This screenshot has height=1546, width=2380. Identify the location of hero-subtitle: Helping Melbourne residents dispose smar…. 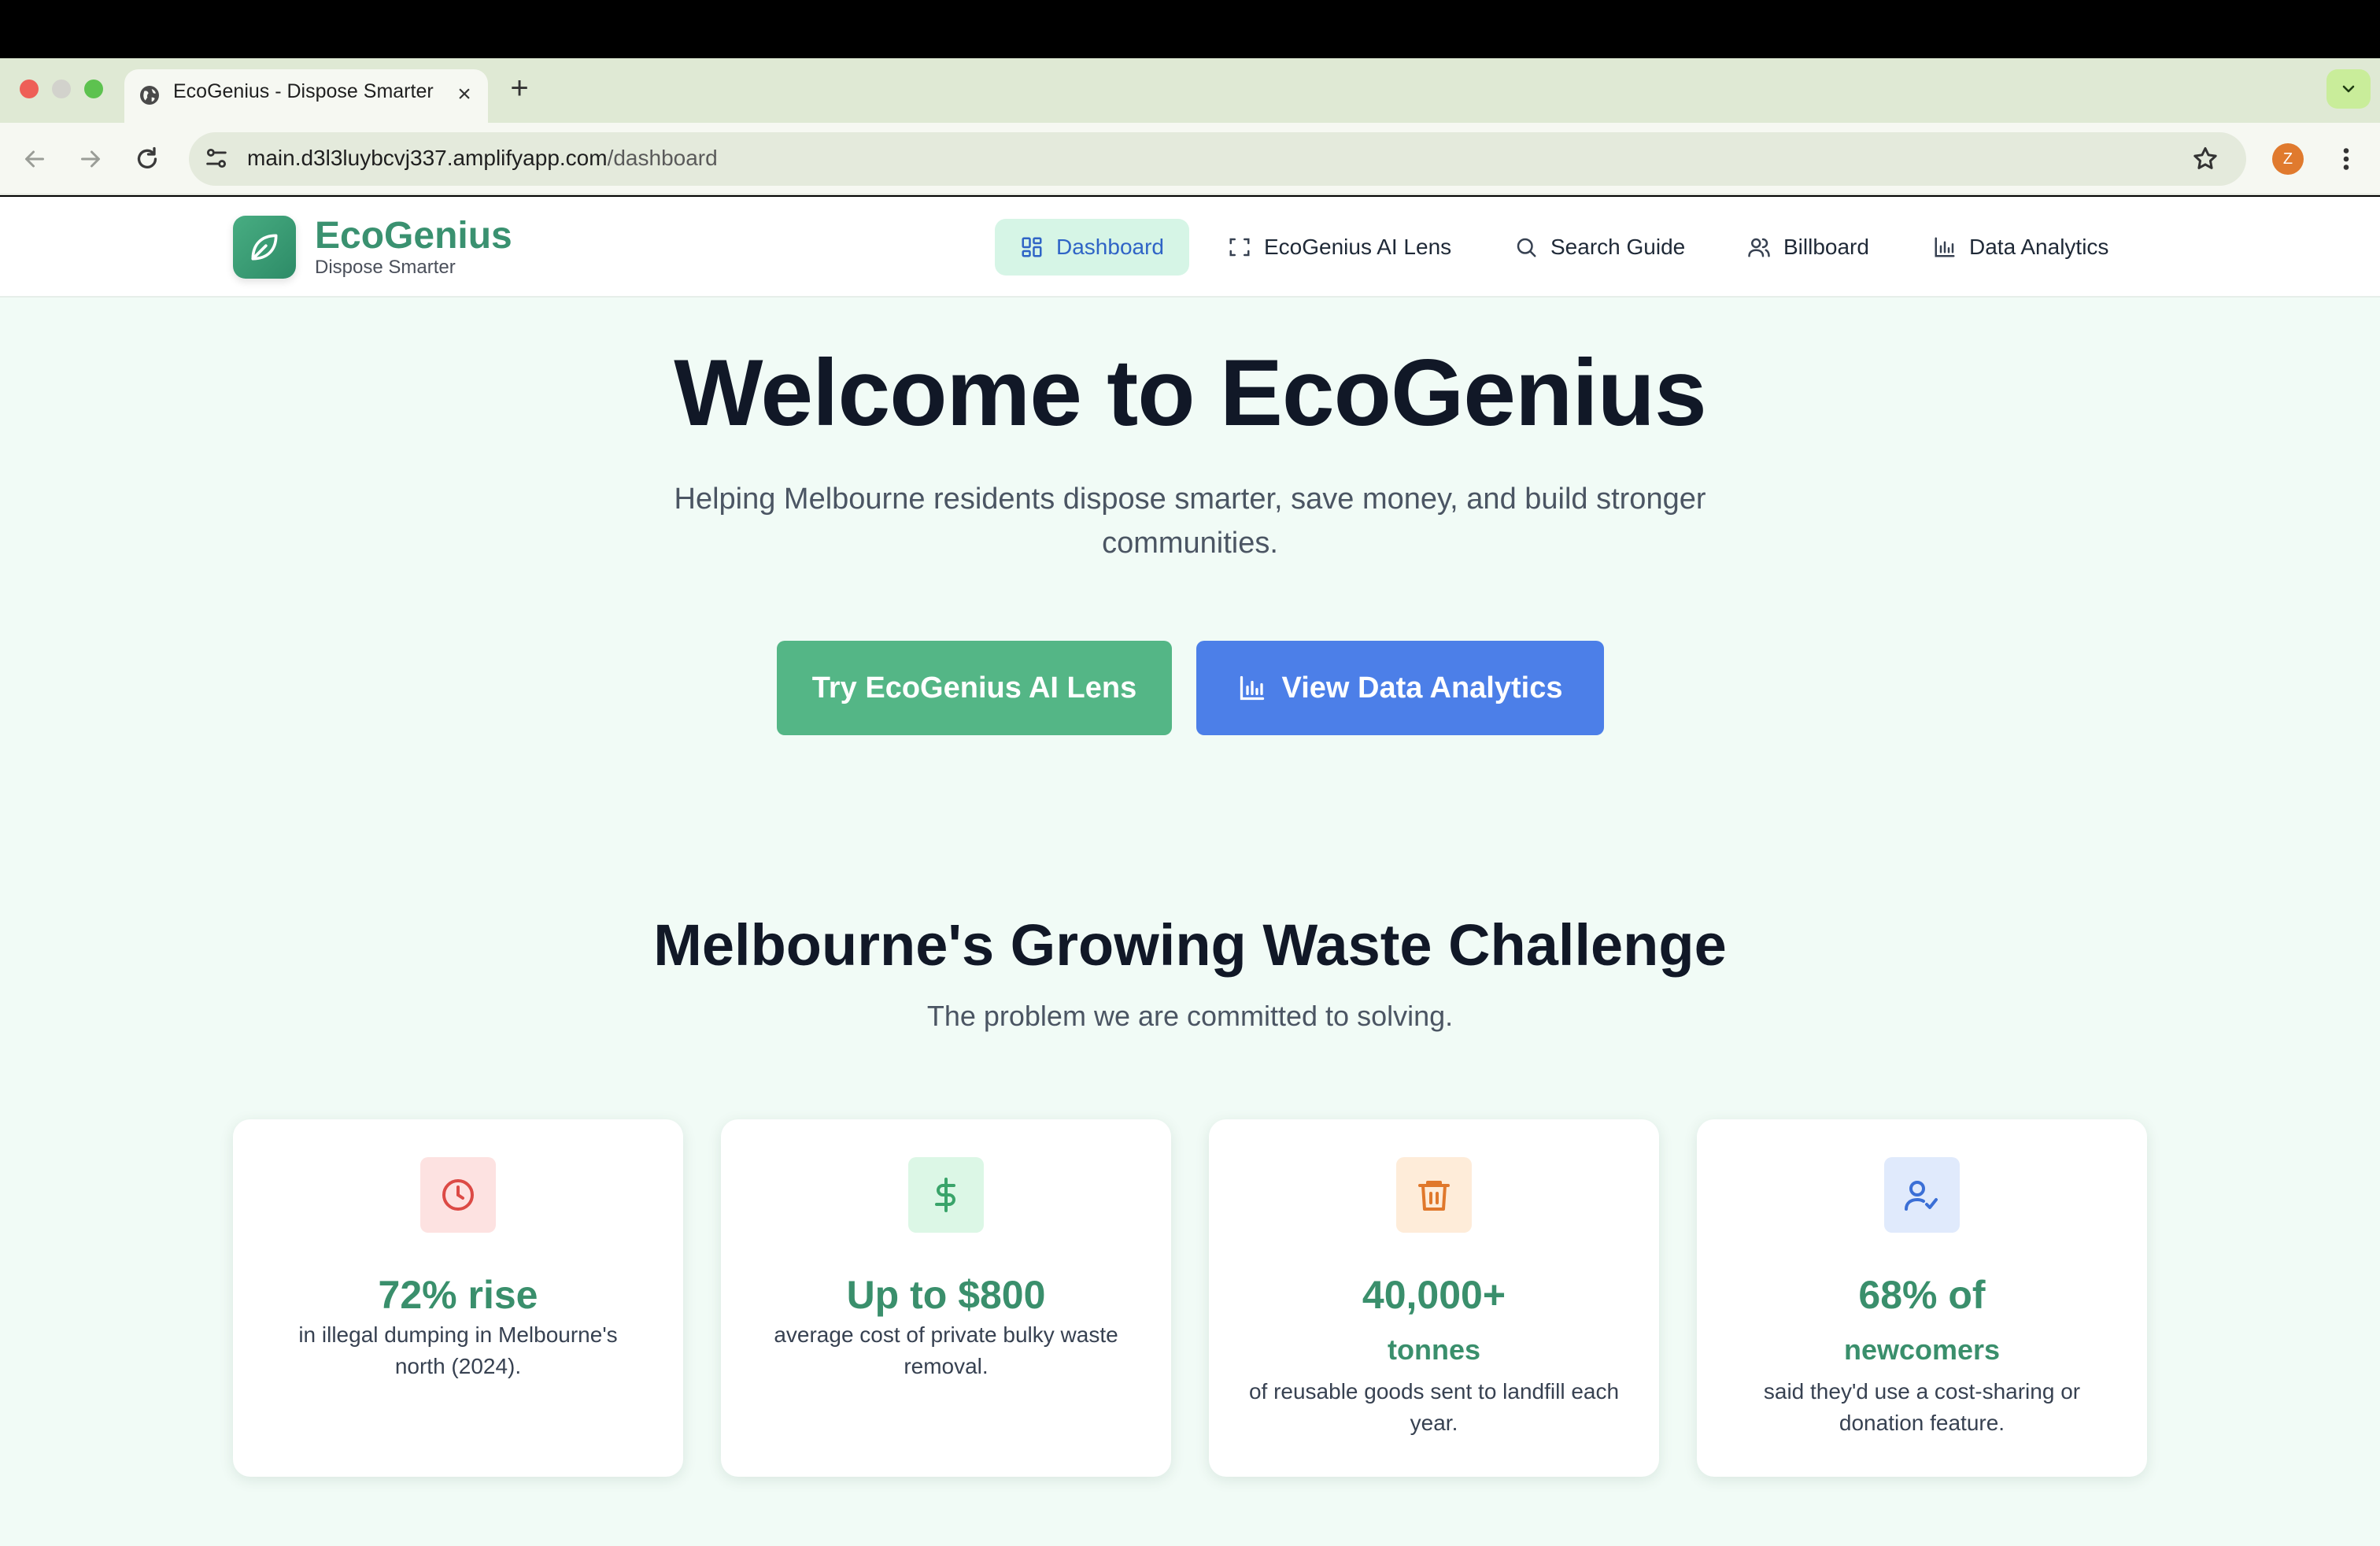
(1190, 521).